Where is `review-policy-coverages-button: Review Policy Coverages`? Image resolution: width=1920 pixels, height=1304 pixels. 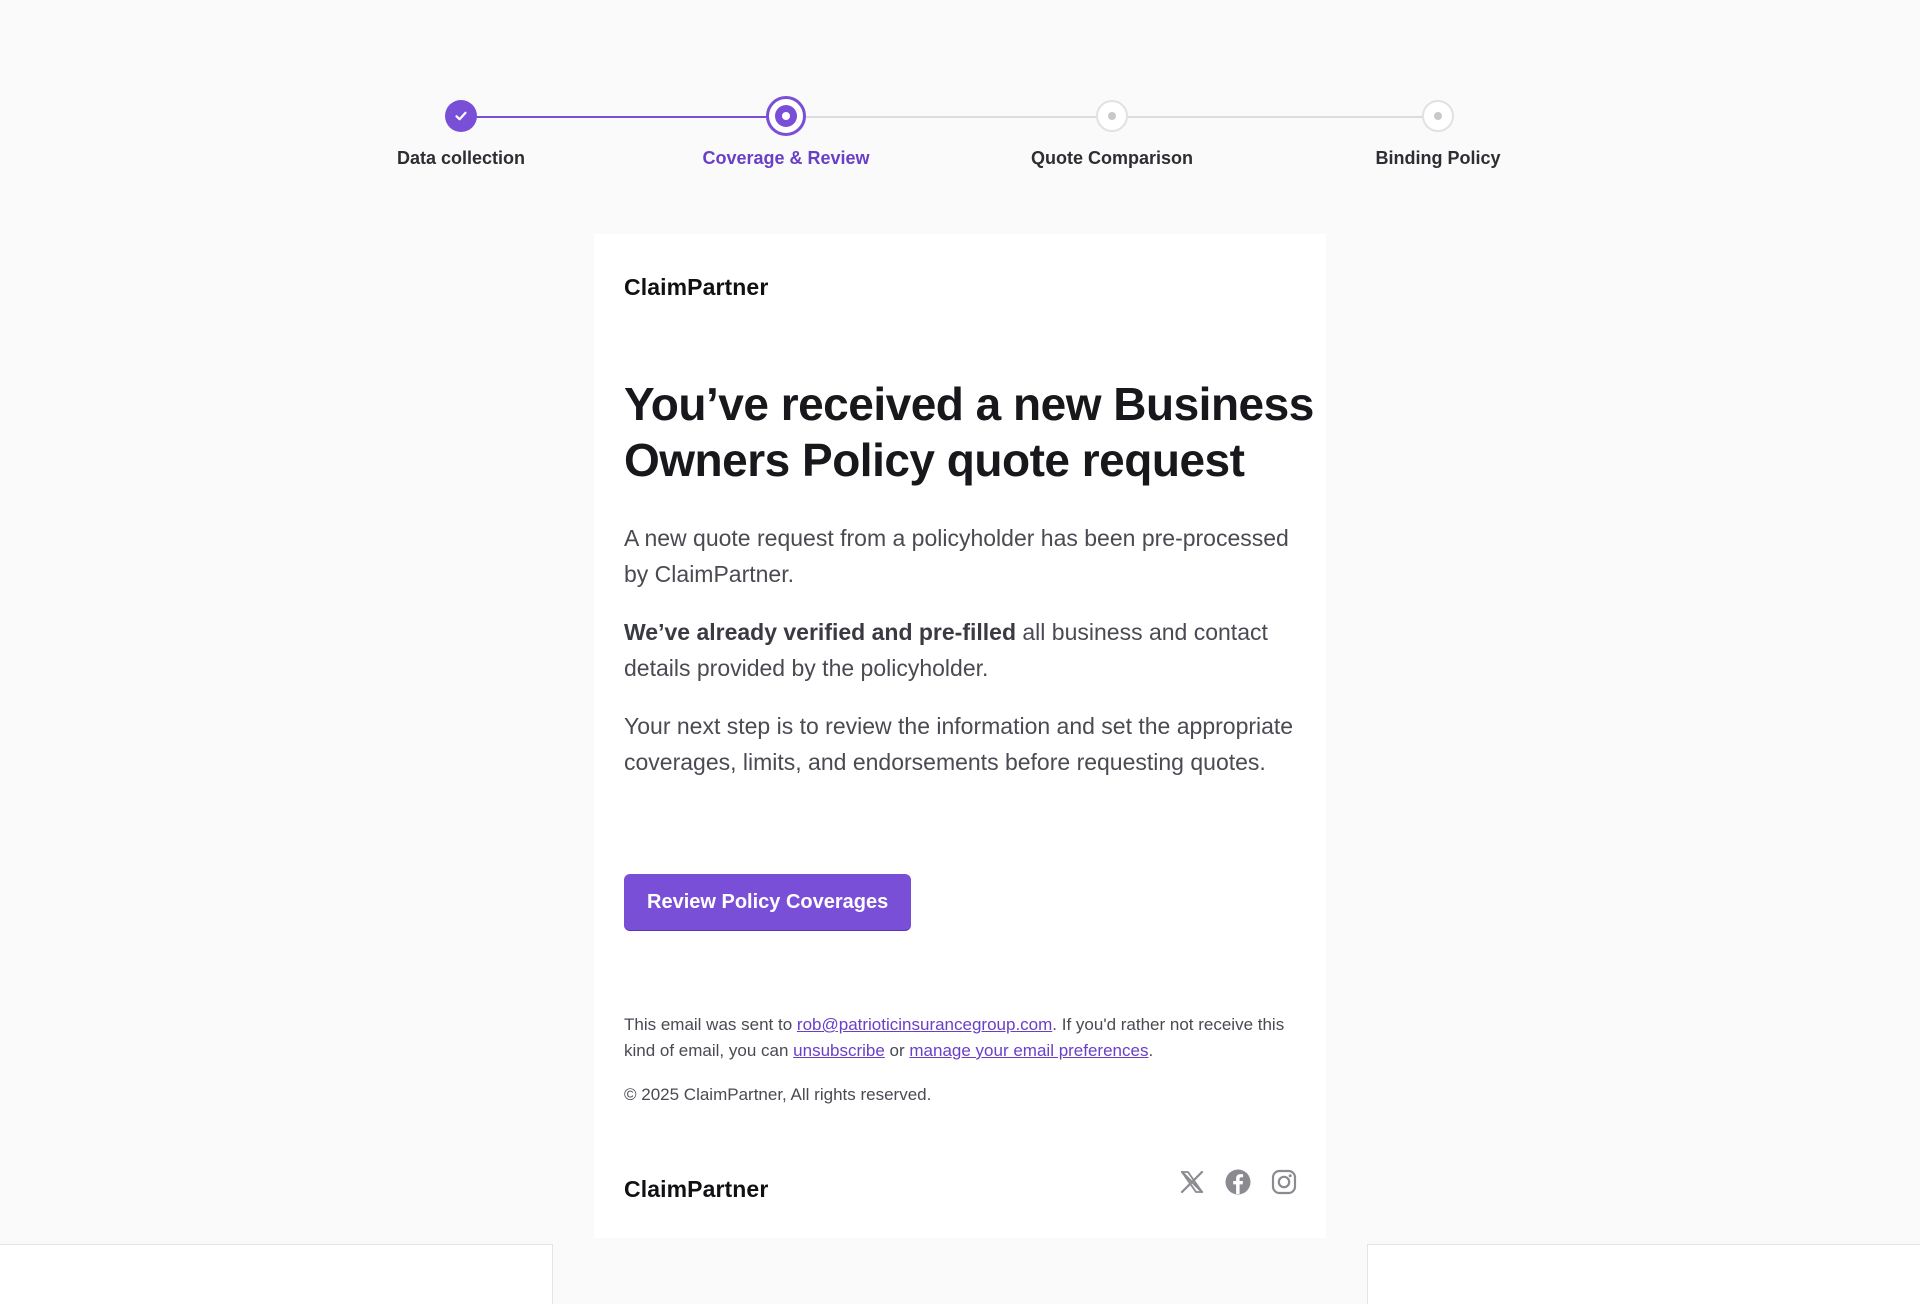
review-policy-coverages-button: Review Policy Coverages is located at coordinates (768, 902).